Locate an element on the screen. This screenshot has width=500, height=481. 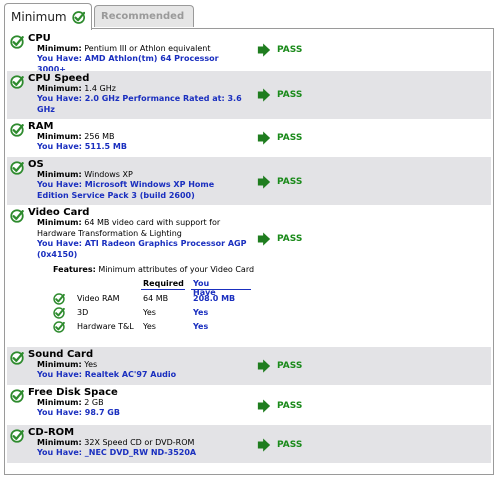
feature-required: 64 MB is located at coordinates (156, 298).